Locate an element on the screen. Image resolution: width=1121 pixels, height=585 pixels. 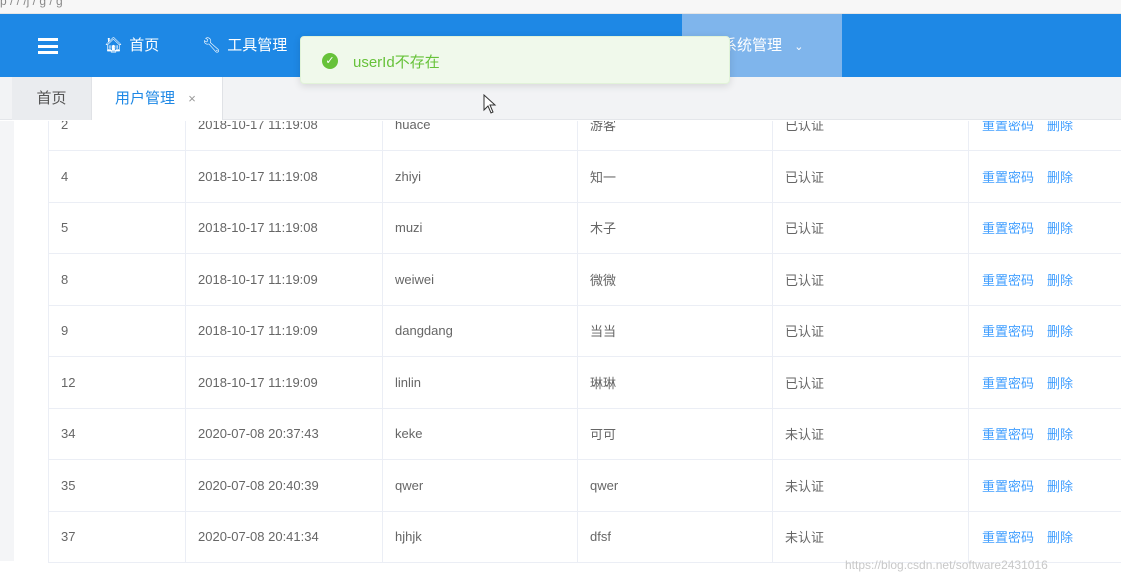
wrench-icon: 🔧︎ is located at coordinates (212, 45).